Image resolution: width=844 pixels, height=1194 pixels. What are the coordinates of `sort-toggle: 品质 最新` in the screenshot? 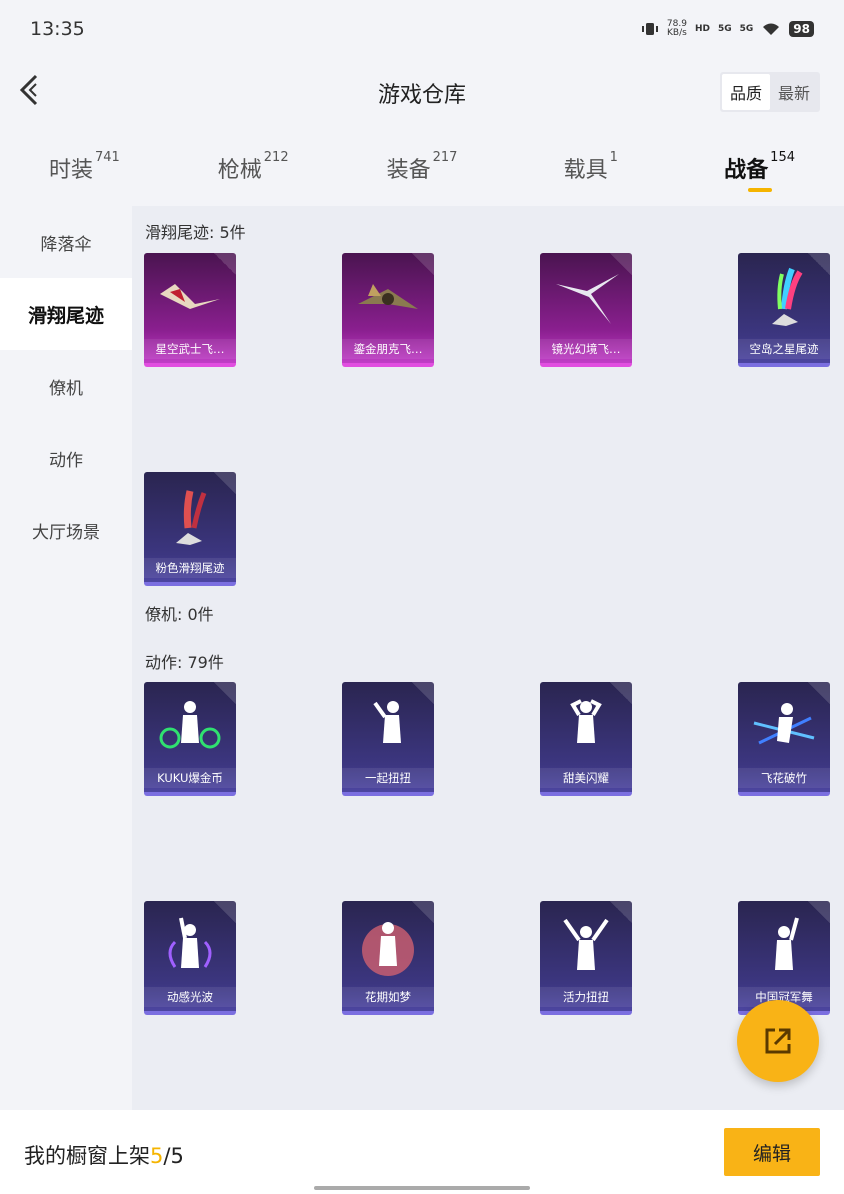 It's located at (769, 92).